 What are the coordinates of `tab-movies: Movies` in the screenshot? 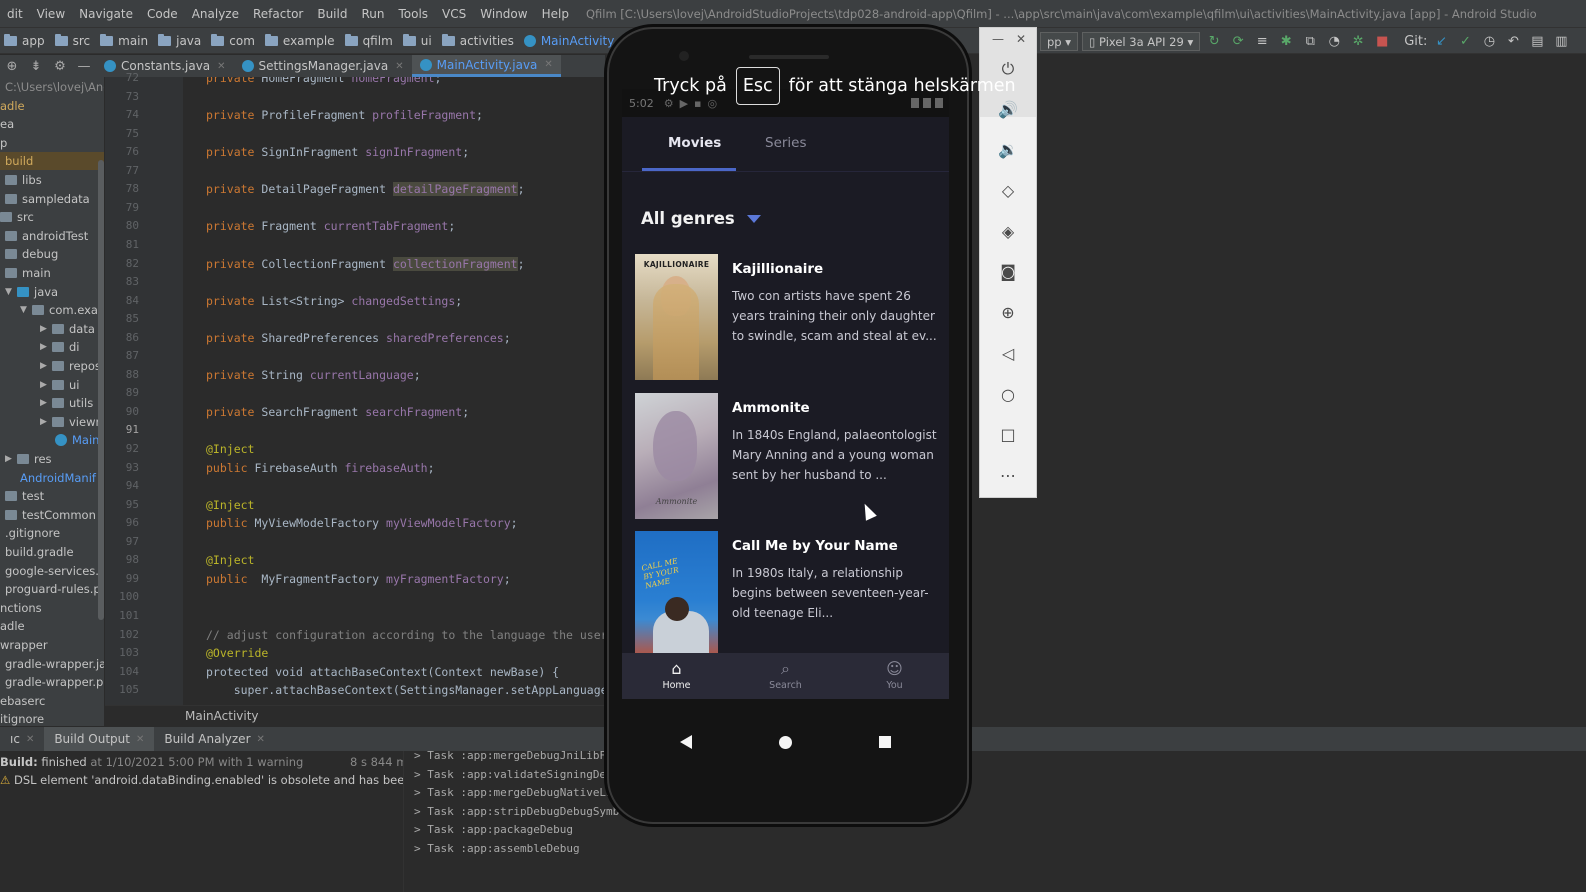 It's located at (694, 143).